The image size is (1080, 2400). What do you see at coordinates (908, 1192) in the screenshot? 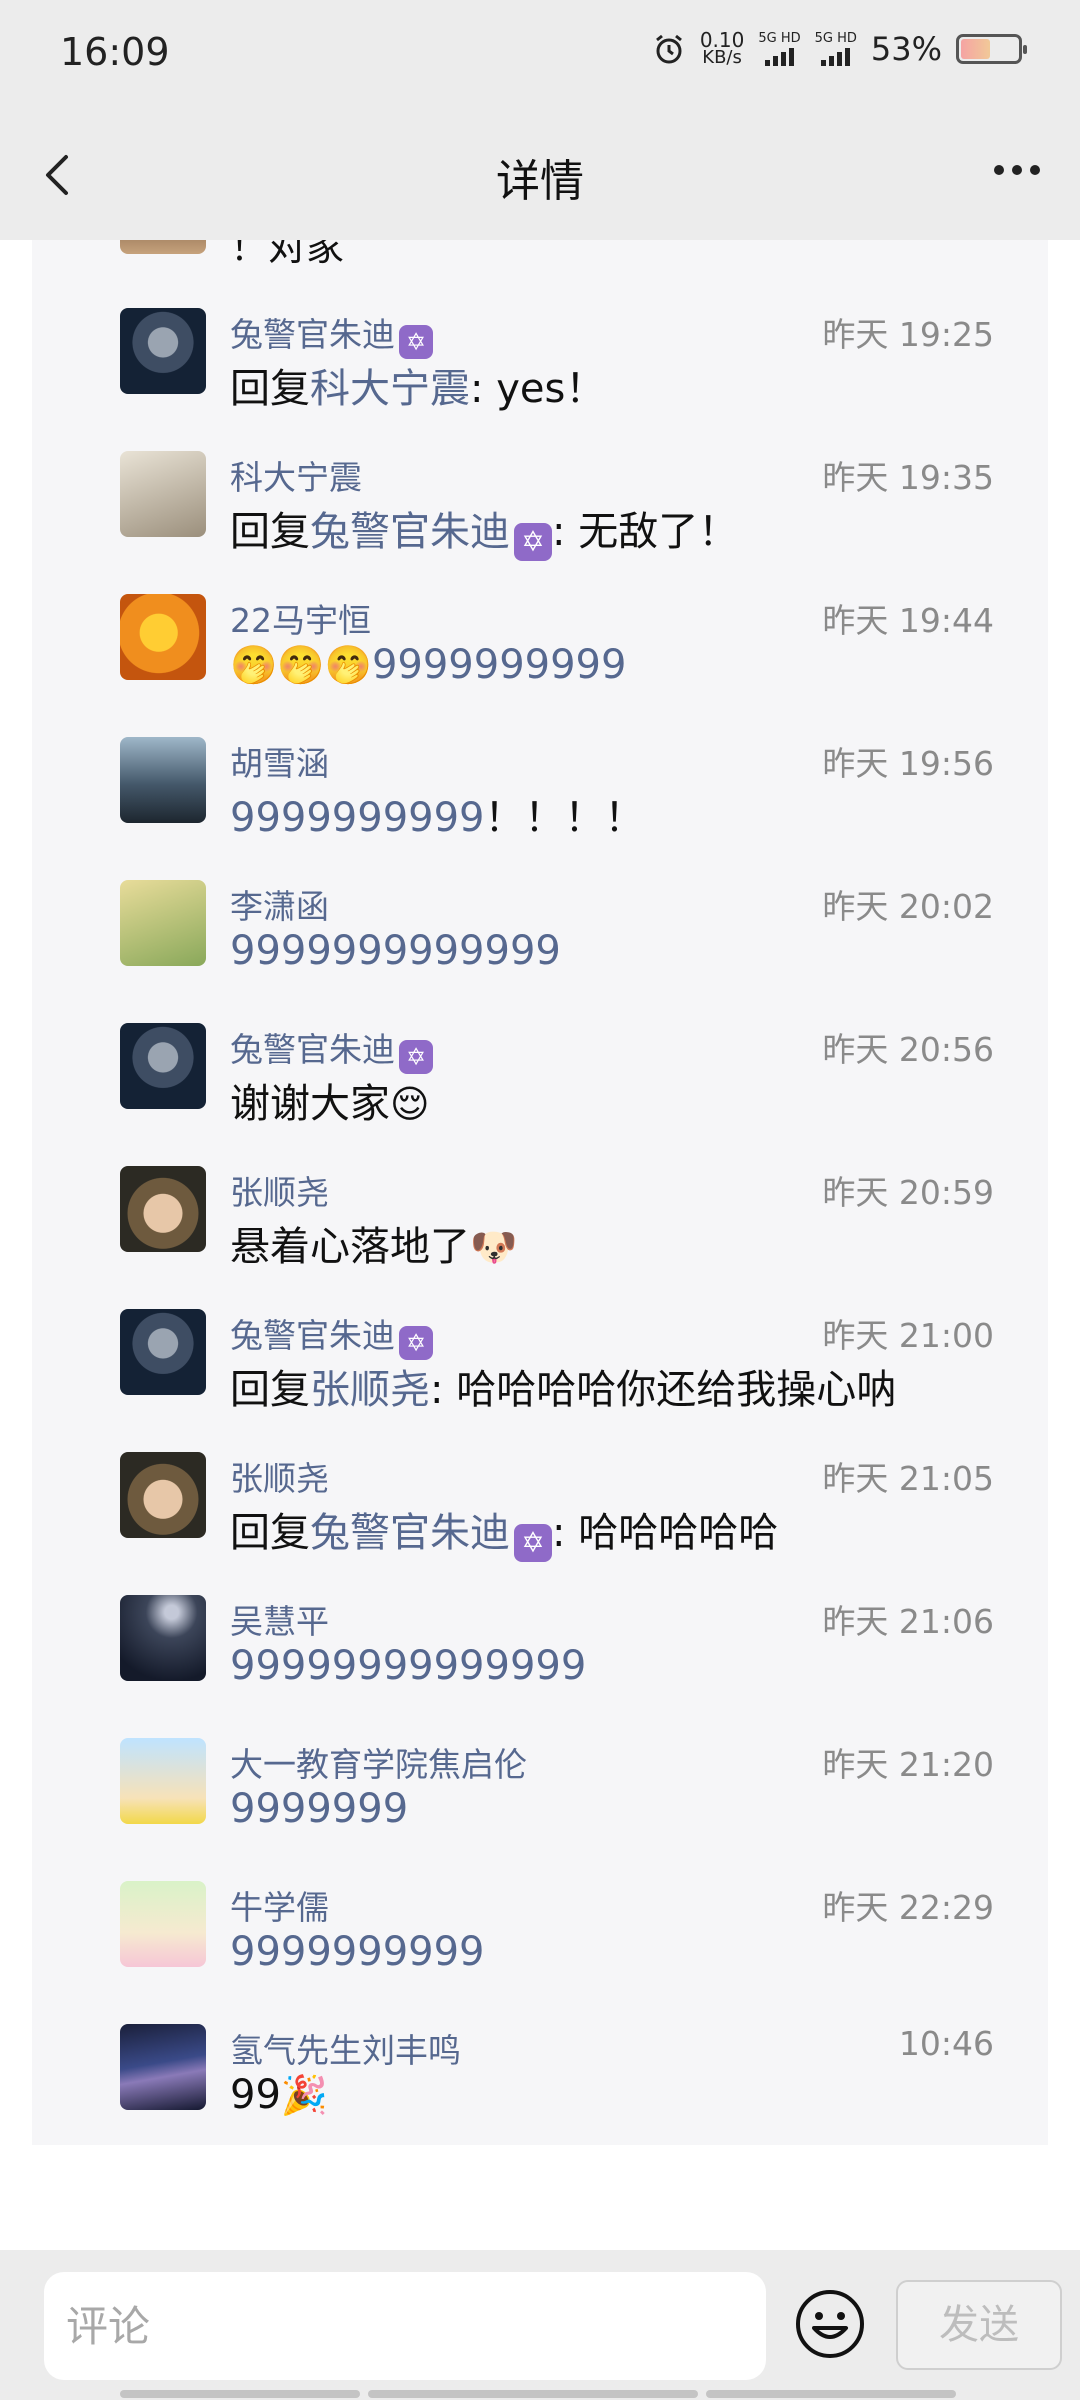
I see `comment-time: 昨天 20:59` at bounding box center [908, 1192].